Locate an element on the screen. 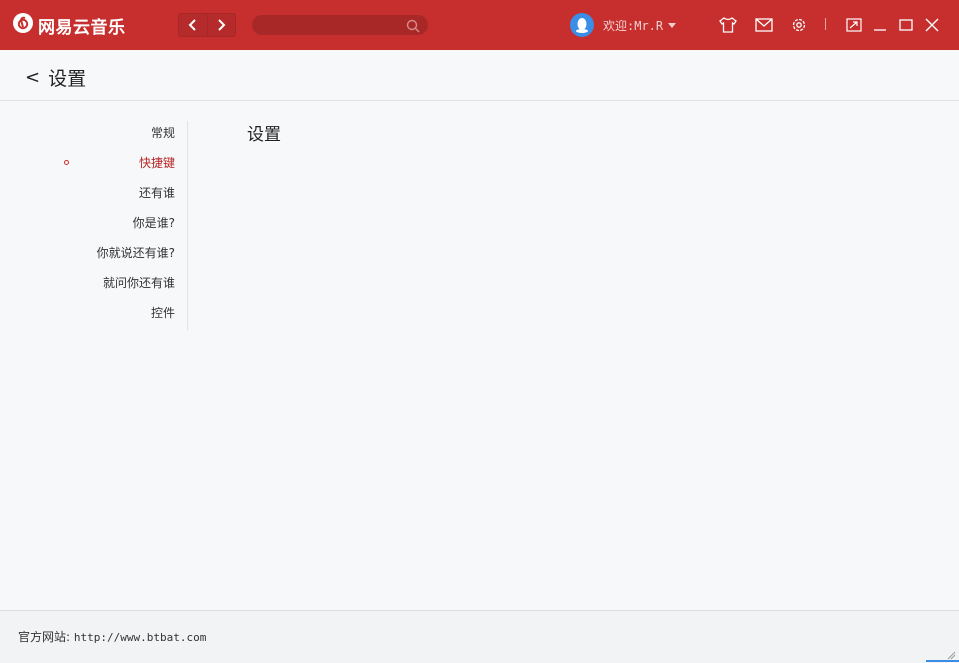  gear-icon is located at coordinates (799, 25).